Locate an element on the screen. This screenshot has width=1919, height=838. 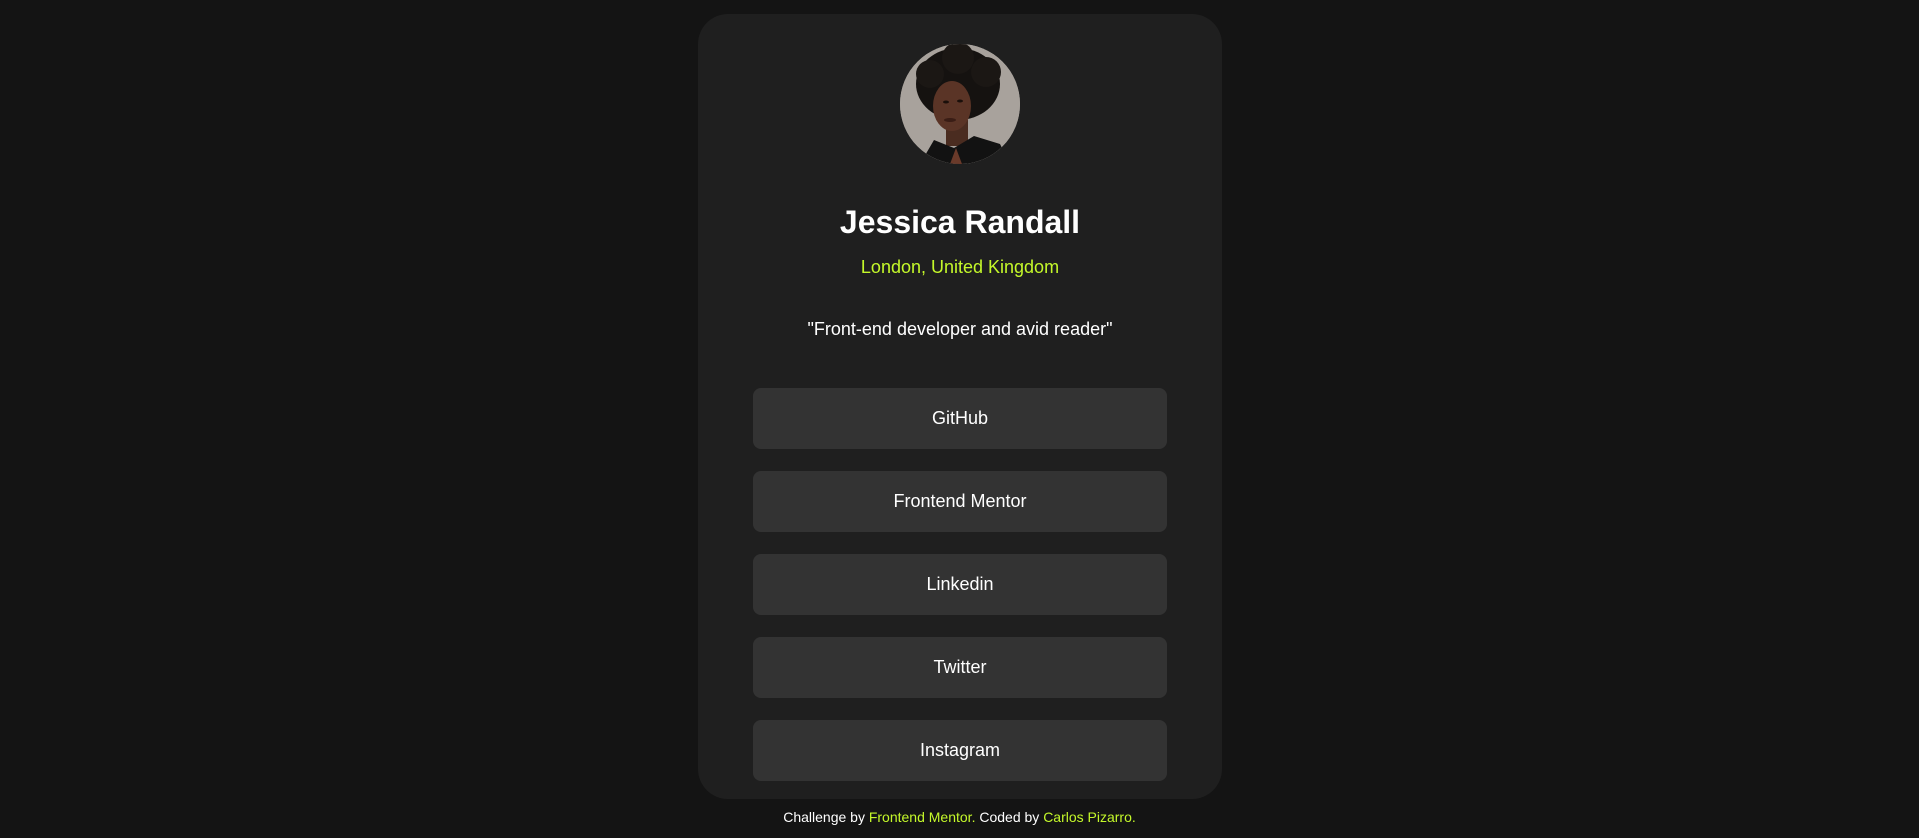
github-link-button: GitHub is located at coordinates (960, 418).